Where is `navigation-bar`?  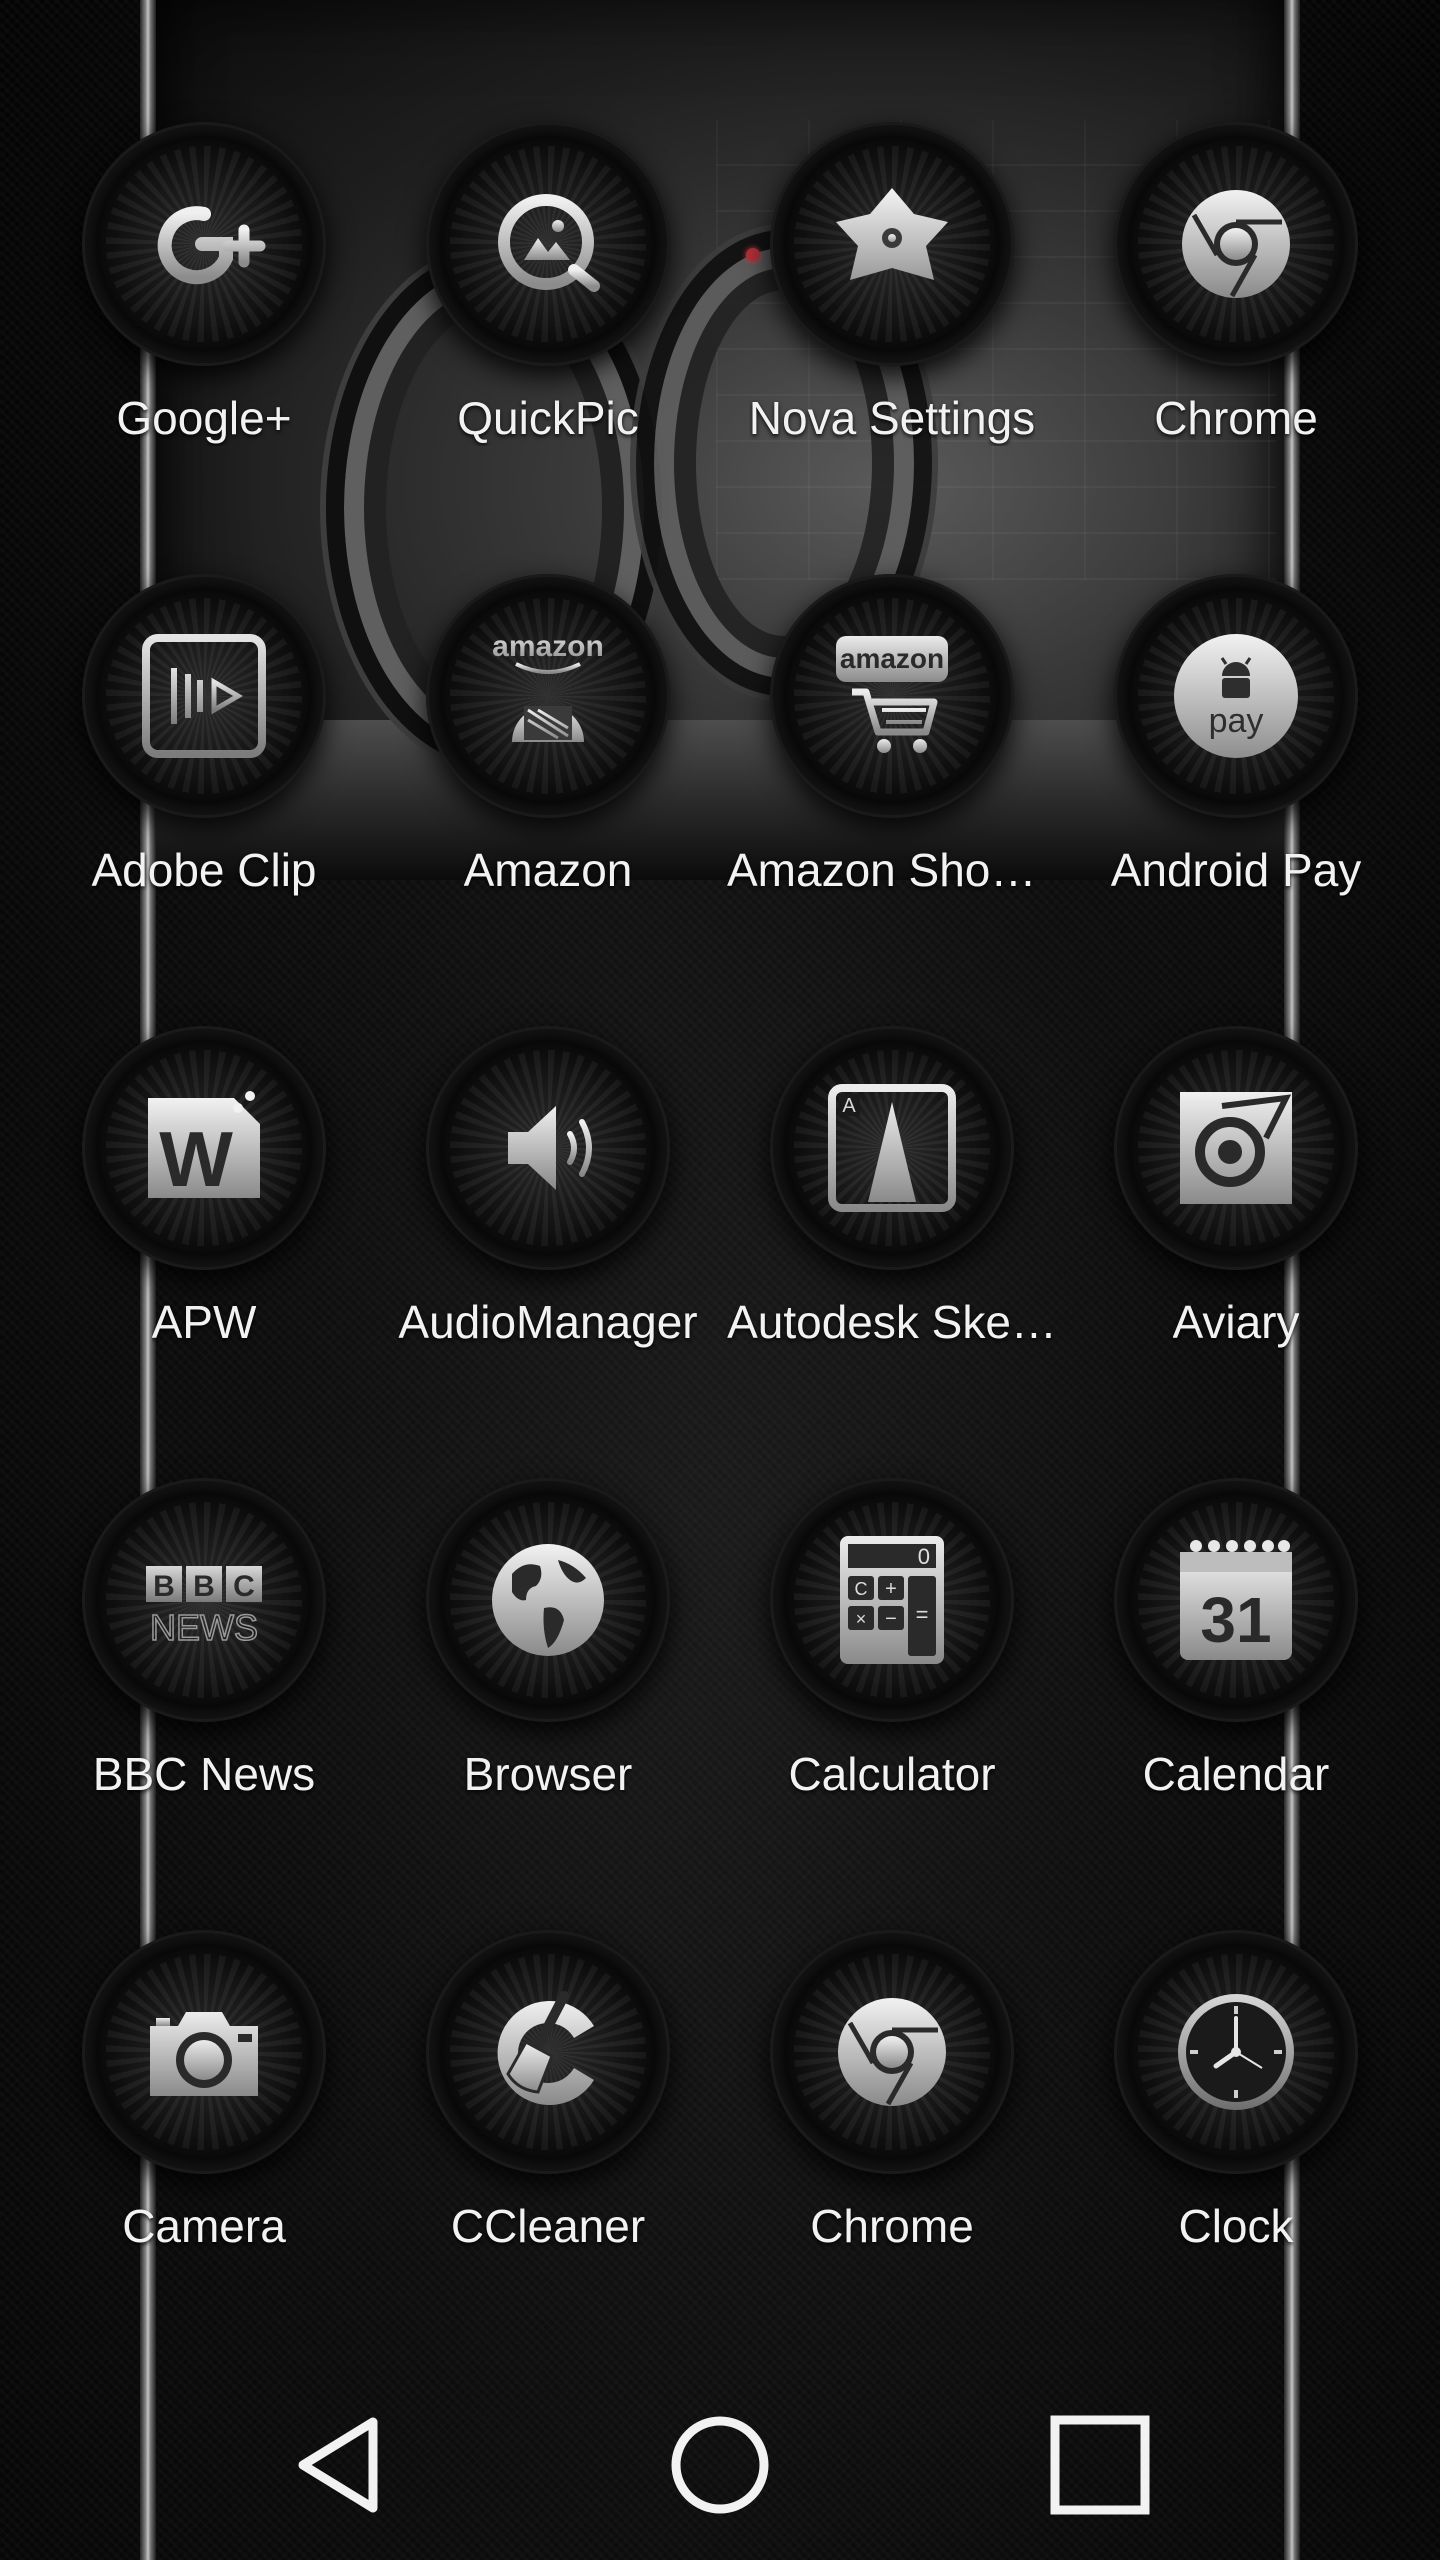
navigation-bar is located at coordinates (720, 2465).